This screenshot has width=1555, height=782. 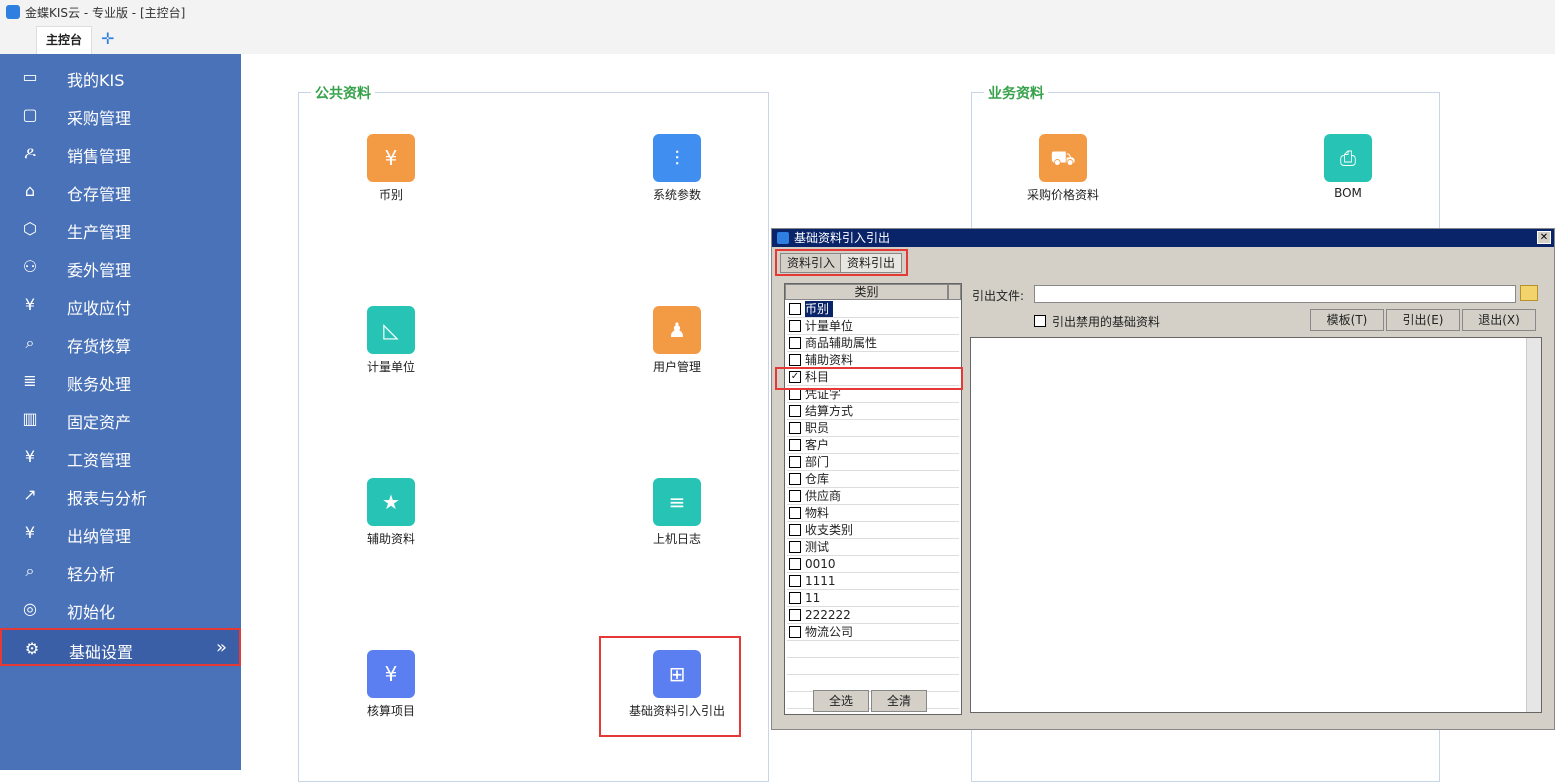 I want to click on tile-label: 计量单位, so click(x=390, y=367).